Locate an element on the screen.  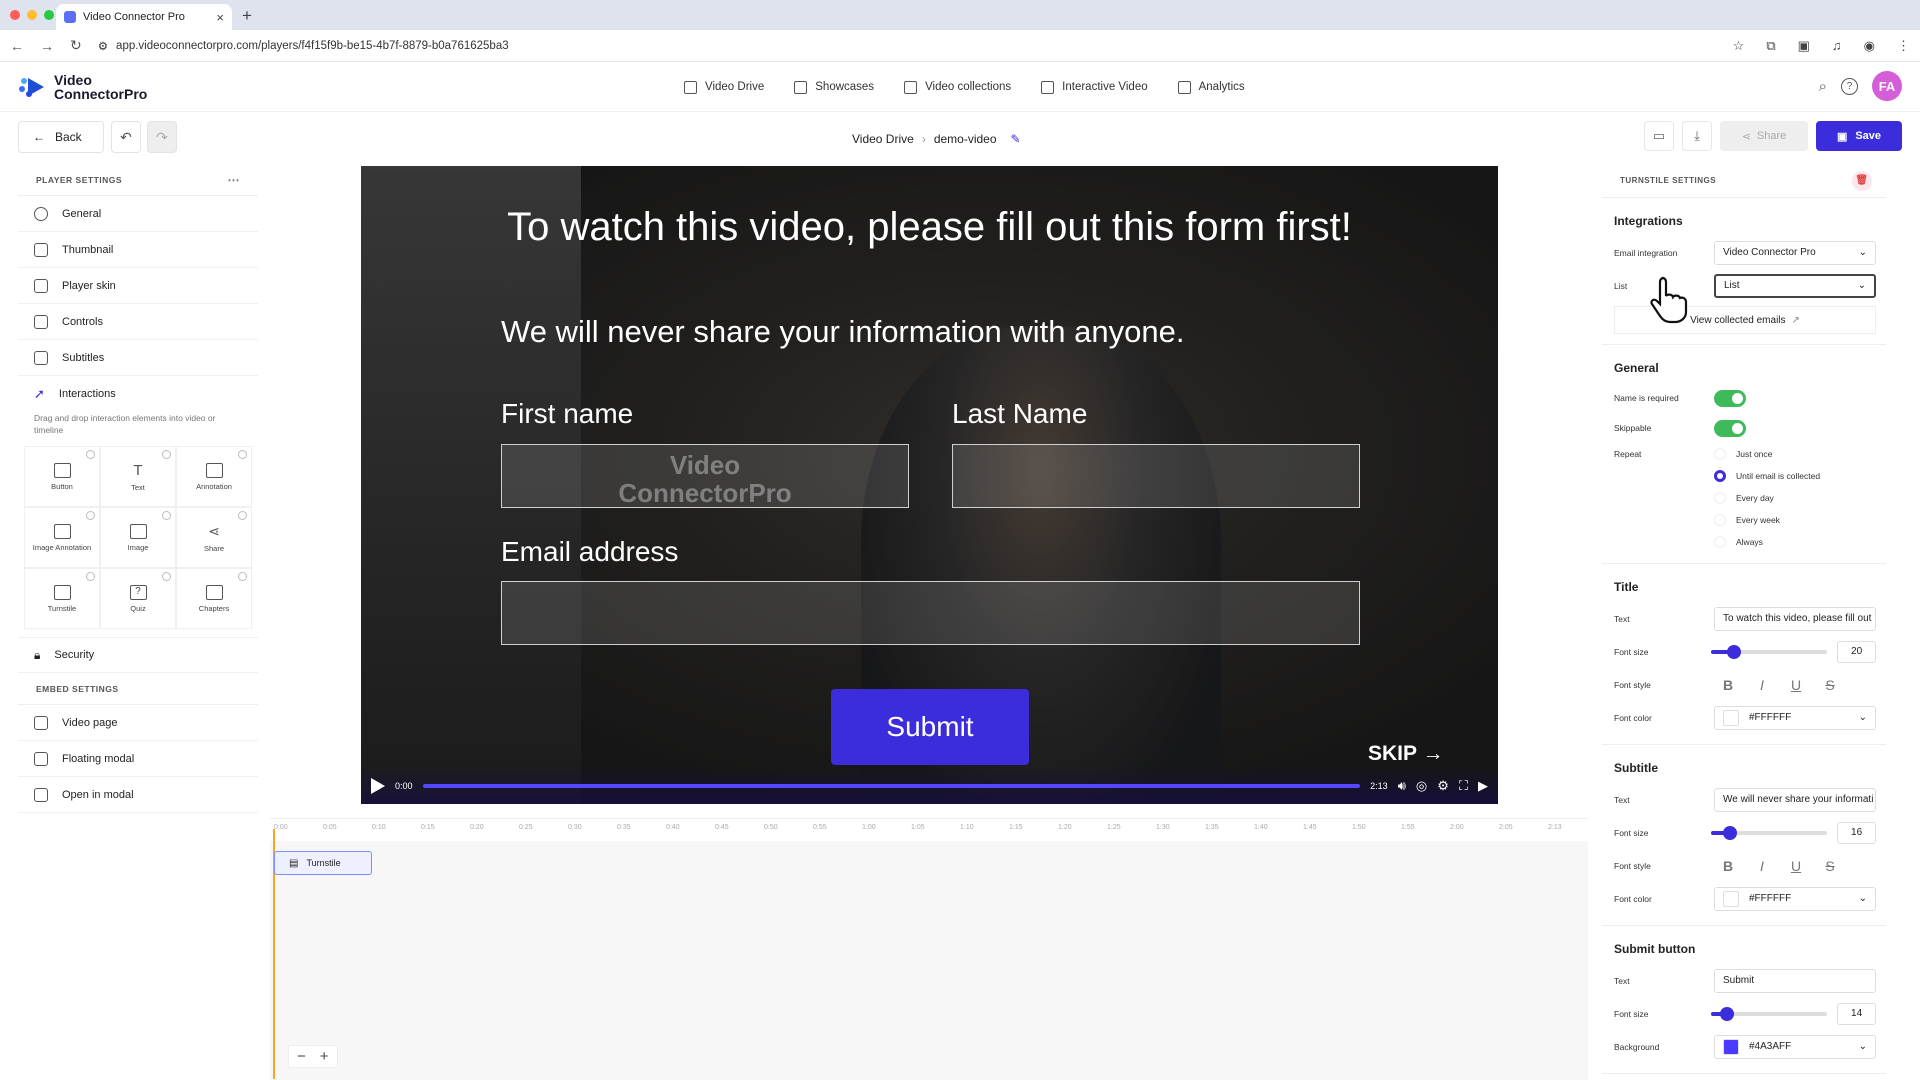
zoom-in-icon: + is located at coordinates (324, 1056).